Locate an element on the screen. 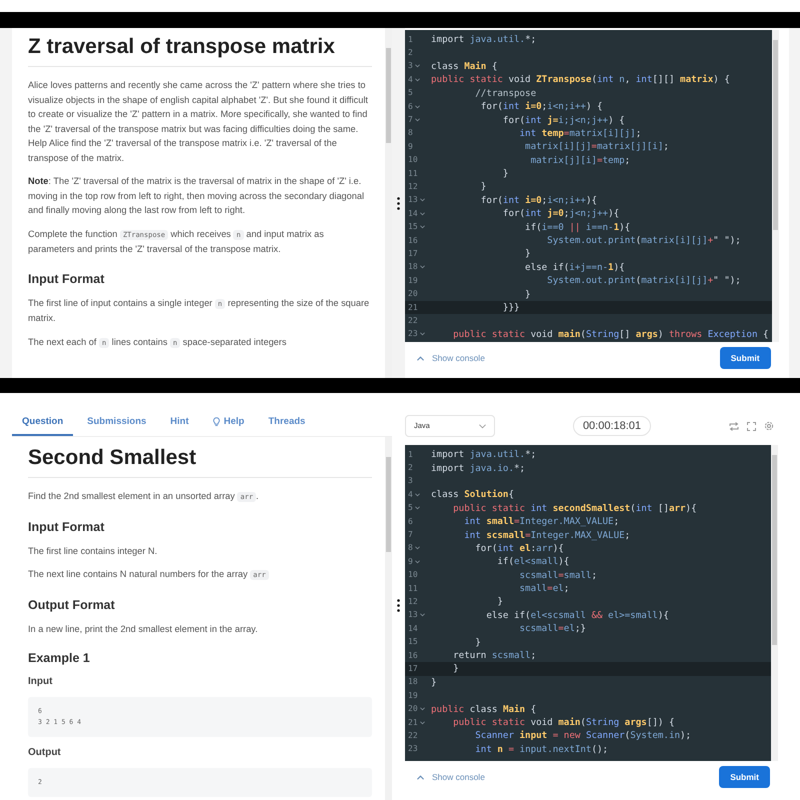 This screenshot has width=800, height=800. swap-icon is located at coordinates (734, 426).